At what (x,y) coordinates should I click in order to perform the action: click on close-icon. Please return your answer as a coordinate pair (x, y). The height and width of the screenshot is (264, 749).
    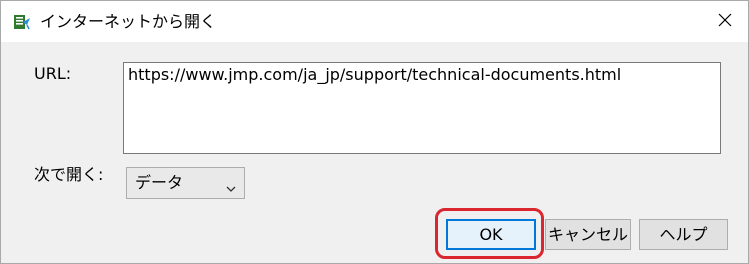
    Looking at the image, I should click on (725, 21).